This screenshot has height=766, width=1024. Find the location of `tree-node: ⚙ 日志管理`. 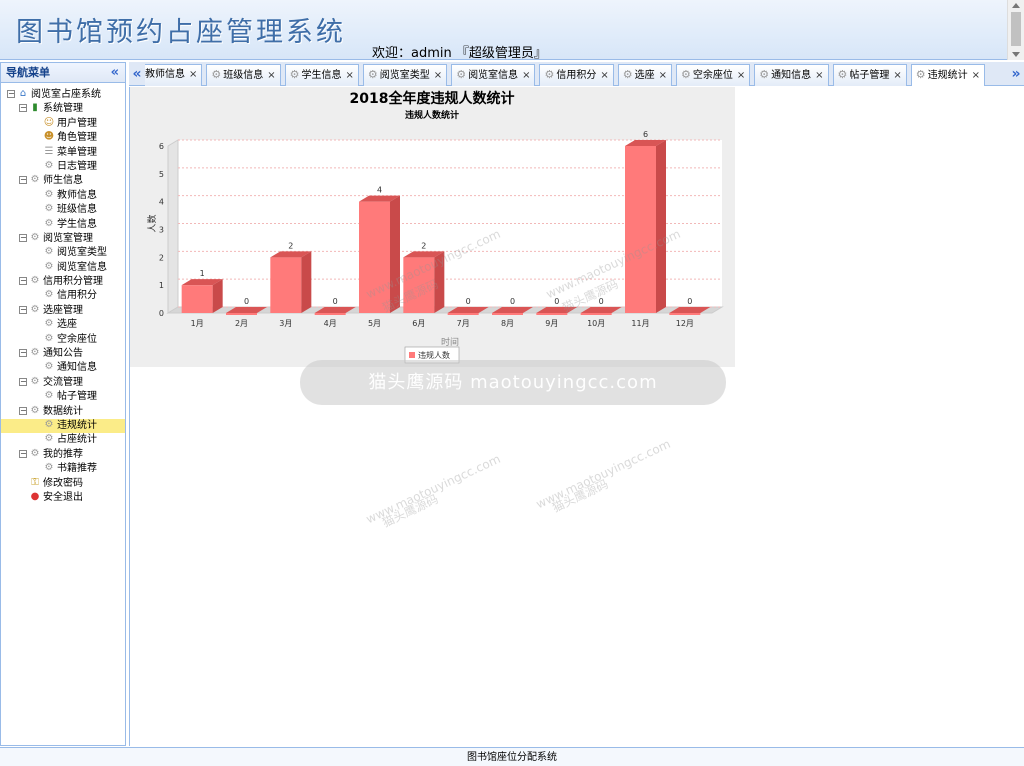

tree-node: ⚙ 日志管理 is located at coordinates (63, 167).